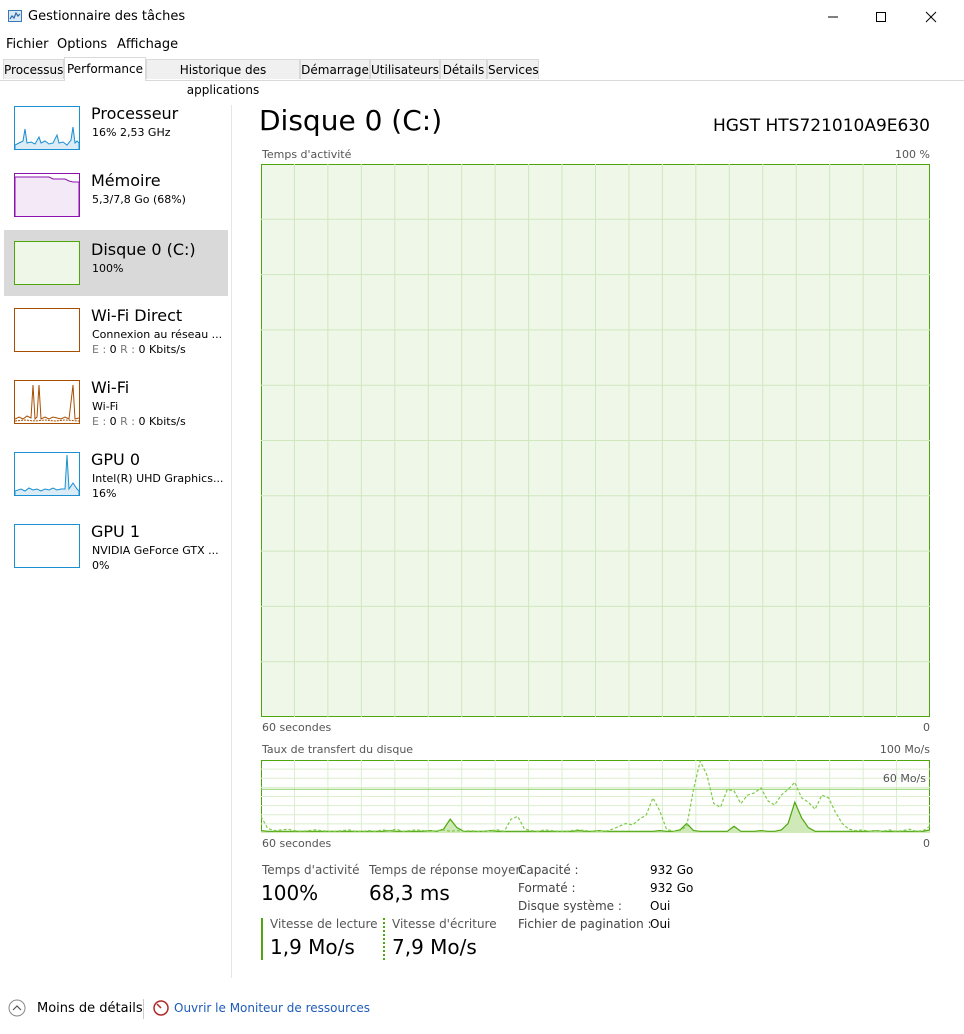  Describe the element at coordinates (595, 796) in the screenshot. I see `transfer-chart` at that location.